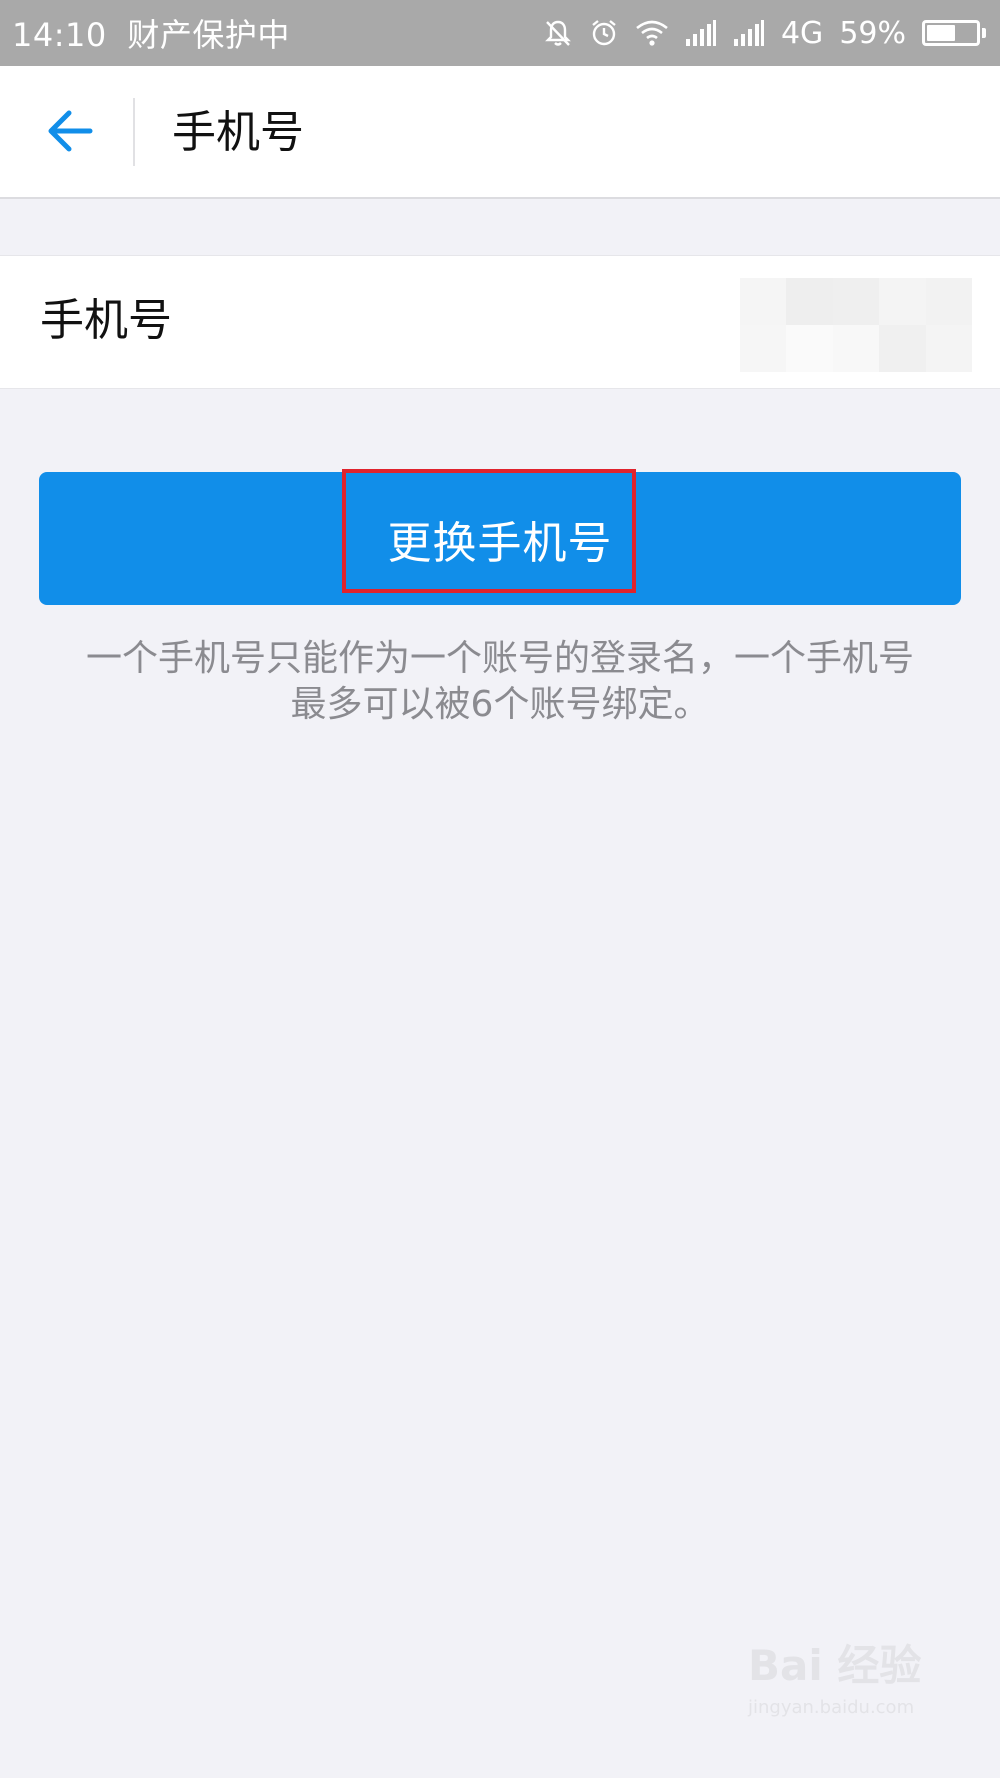 The width and height of the screenshot is (1000, 1778). I want to click on status-time: 14:10, so click(59, 35).